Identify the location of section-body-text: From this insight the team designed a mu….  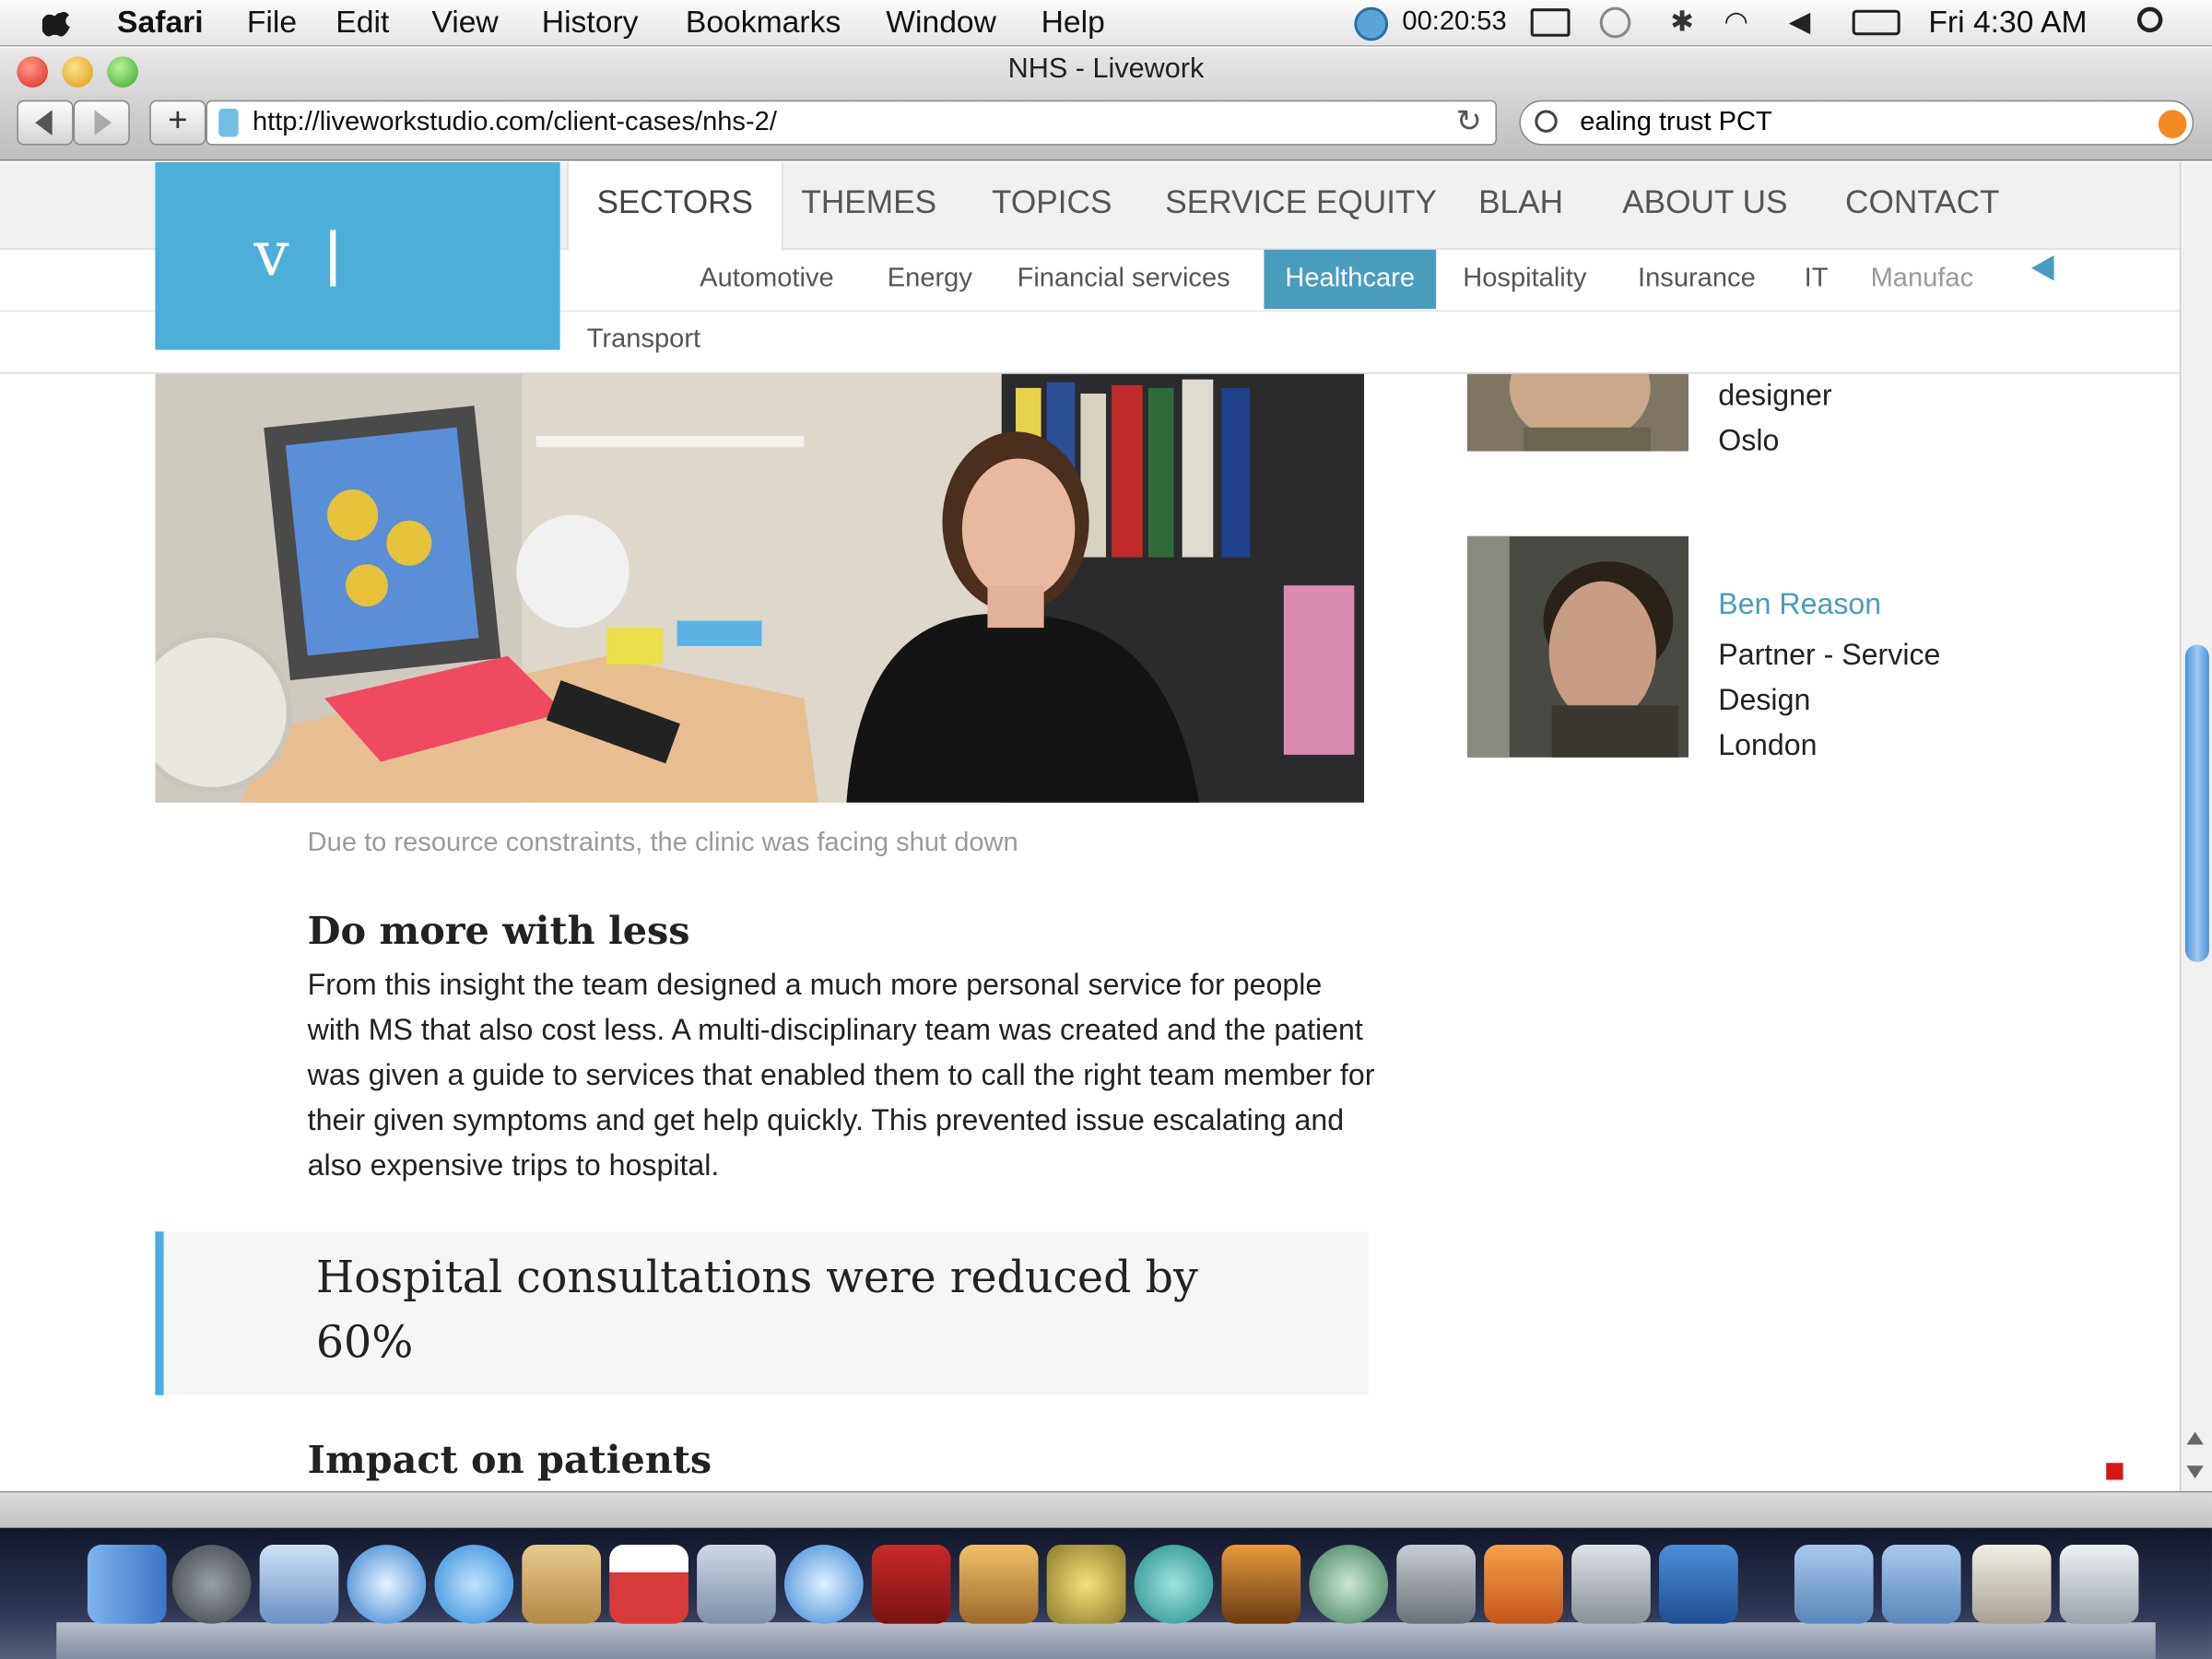
(841, 1075).